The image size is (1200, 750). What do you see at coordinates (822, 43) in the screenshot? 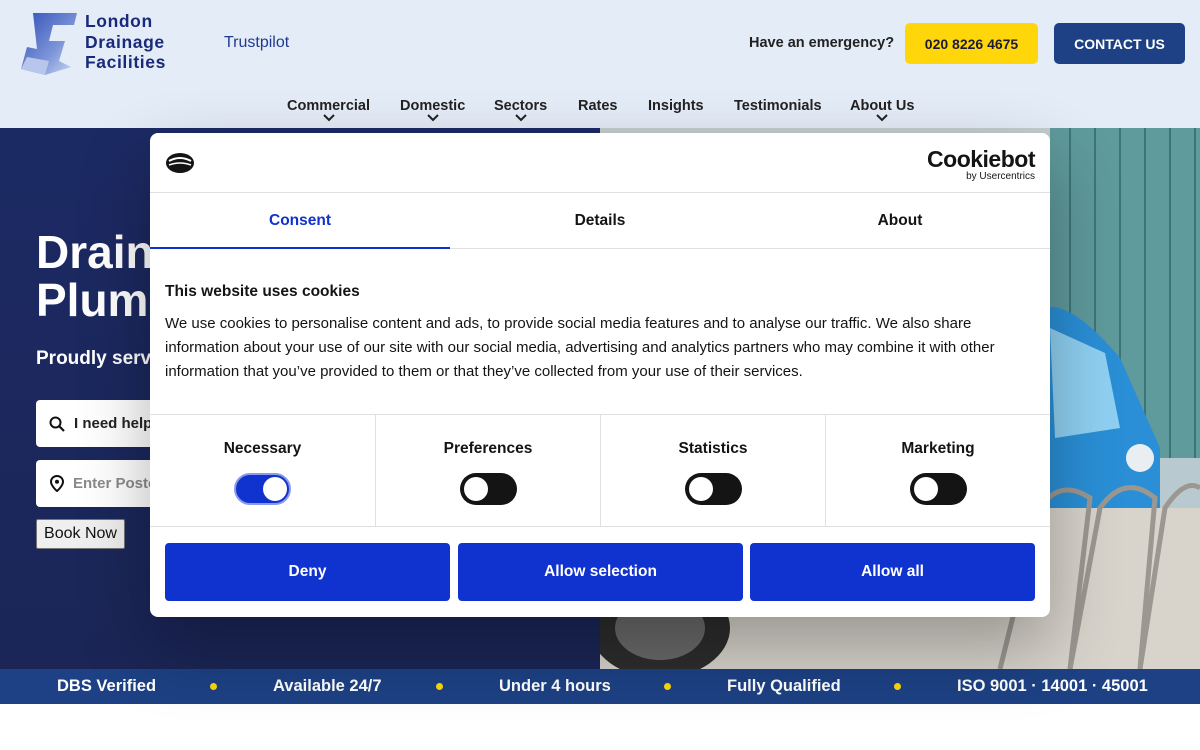
I see `emergency-label: Have an emergency?` at bounding box center [822, 43].